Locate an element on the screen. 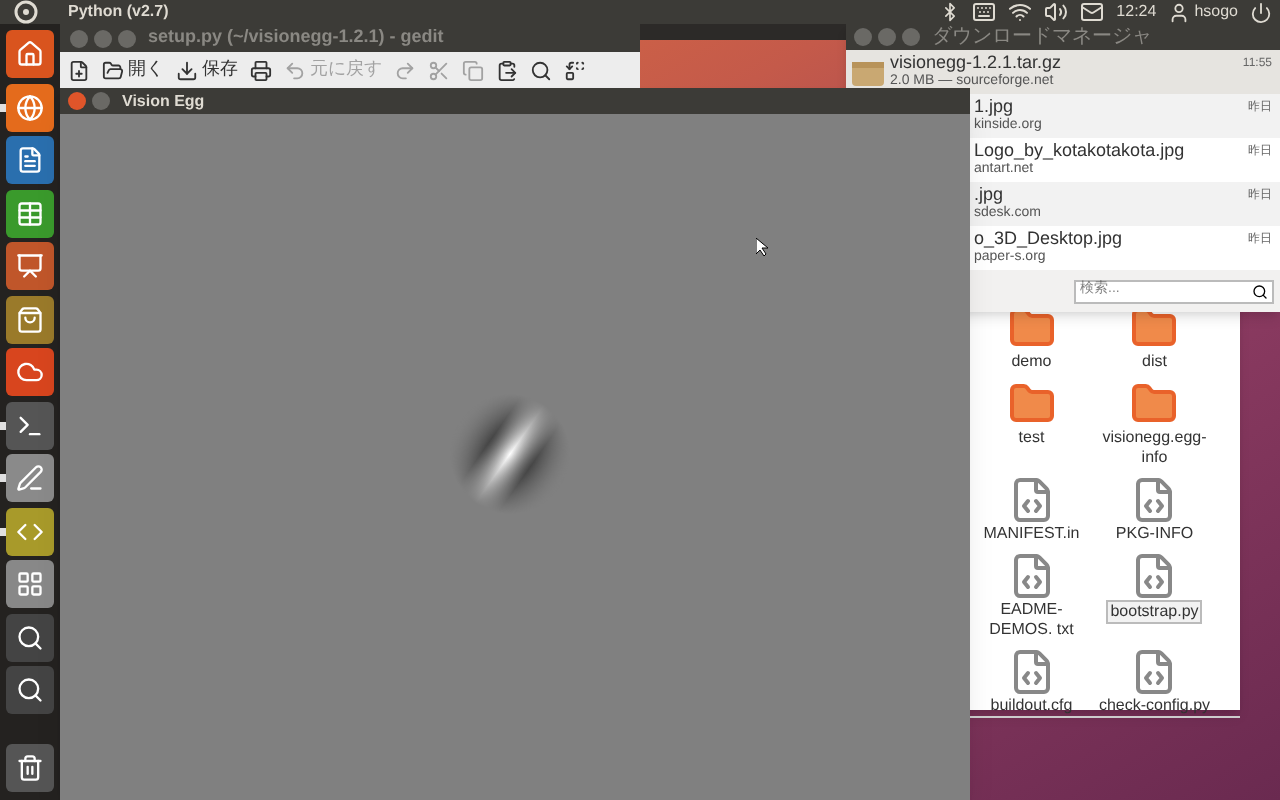 The width and height of the screenshot is (1280, 800). globe-icon is located at coordinates (30, 107).